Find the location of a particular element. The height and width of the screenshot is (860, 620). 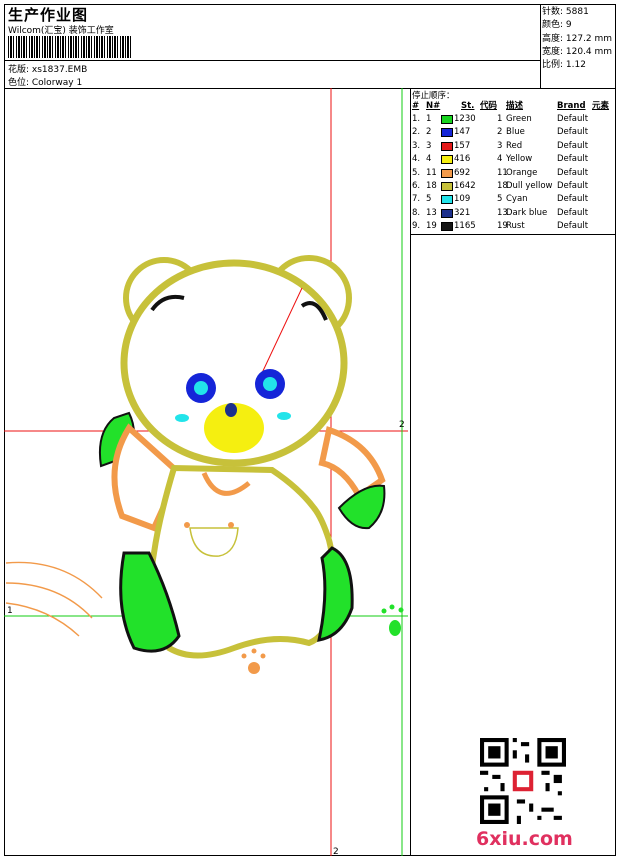

color-stop-row: 4. 4 416 4 Yellow Default is located at coordinates (513, 159).